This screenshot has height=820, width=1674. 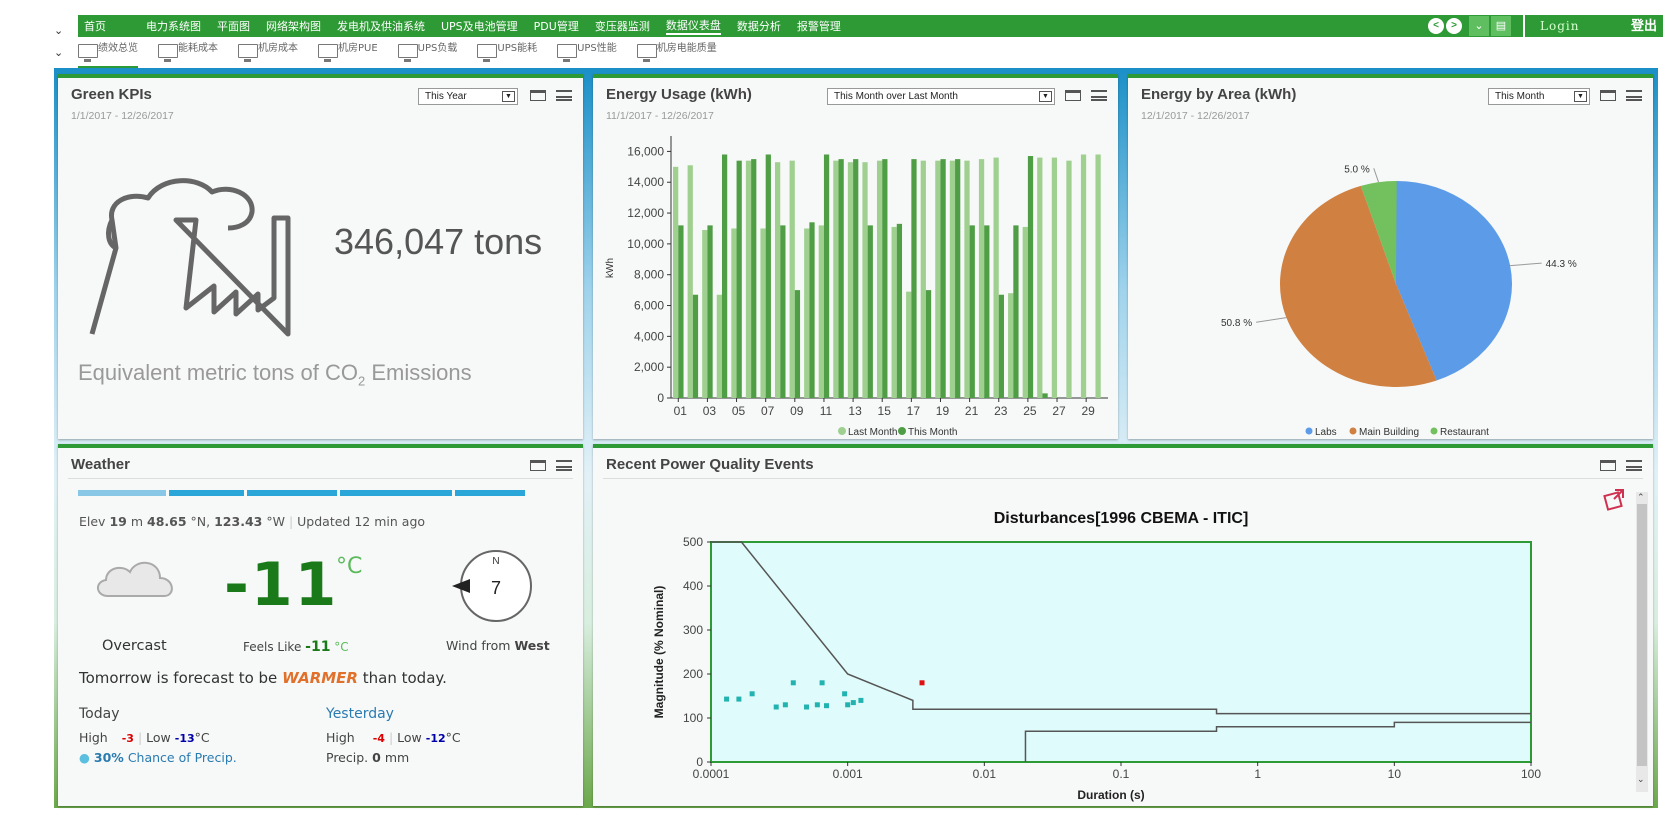 What do you see at coordinates (438, 241) in the screenshot?
I see `co2-value: 346,047 tons` at bounding box center [438, 241].